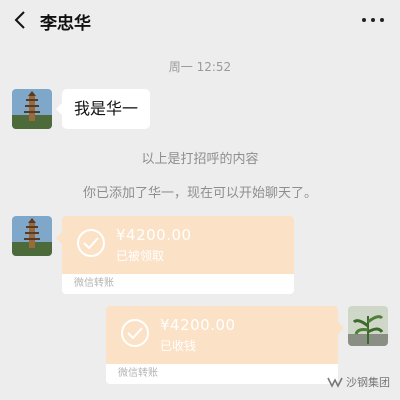 The height and width of the screenshot is (400, 400). I want to click on chat-title: 李忠华, so click(65, 24).